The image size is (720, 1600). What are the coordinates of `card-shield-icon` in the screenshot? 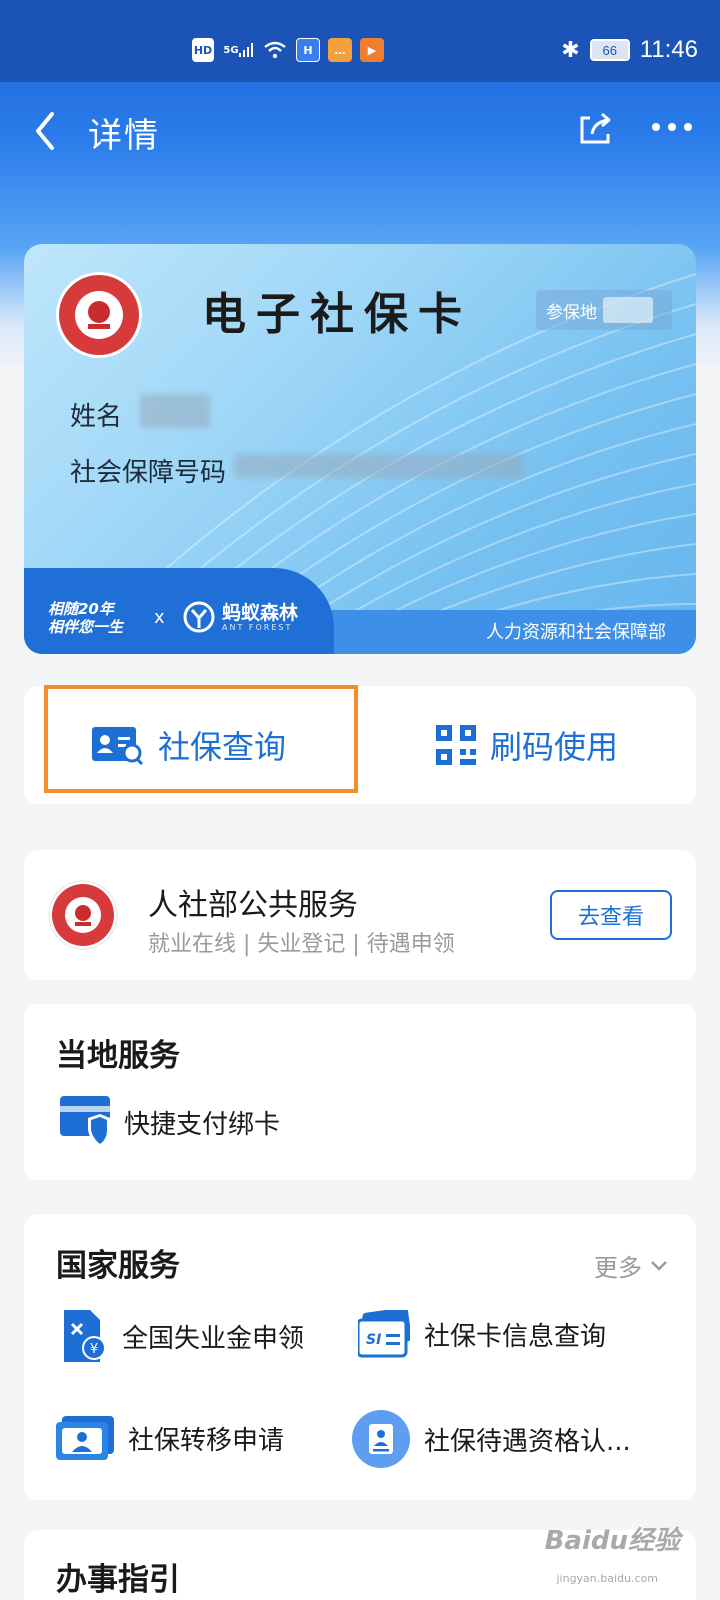 It's located at (85, 1122).